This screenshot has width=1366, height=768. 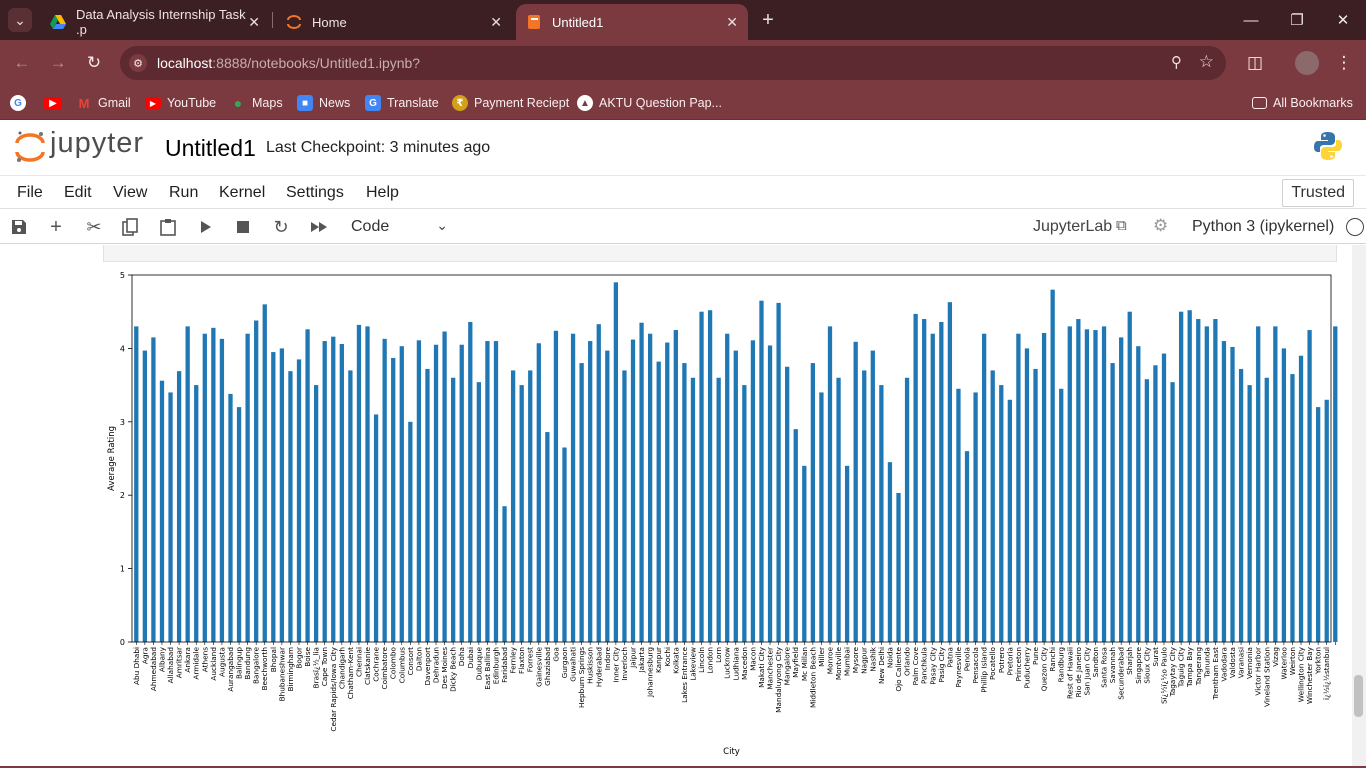 I want to click on tab-search-icon: ⌄, so click(x=20, y=20).